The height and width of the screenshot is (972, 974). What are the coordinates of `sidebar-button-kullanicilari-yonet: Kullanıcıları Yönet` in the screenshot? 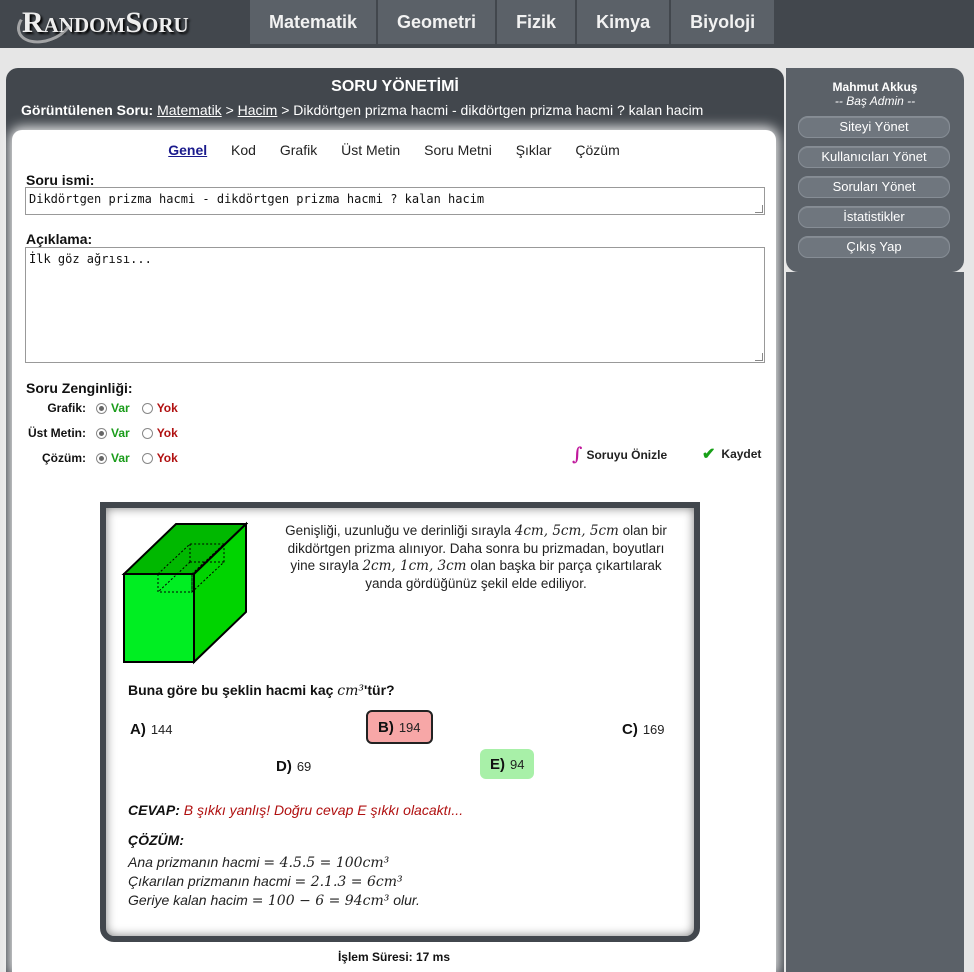 It's located at (874, 157).